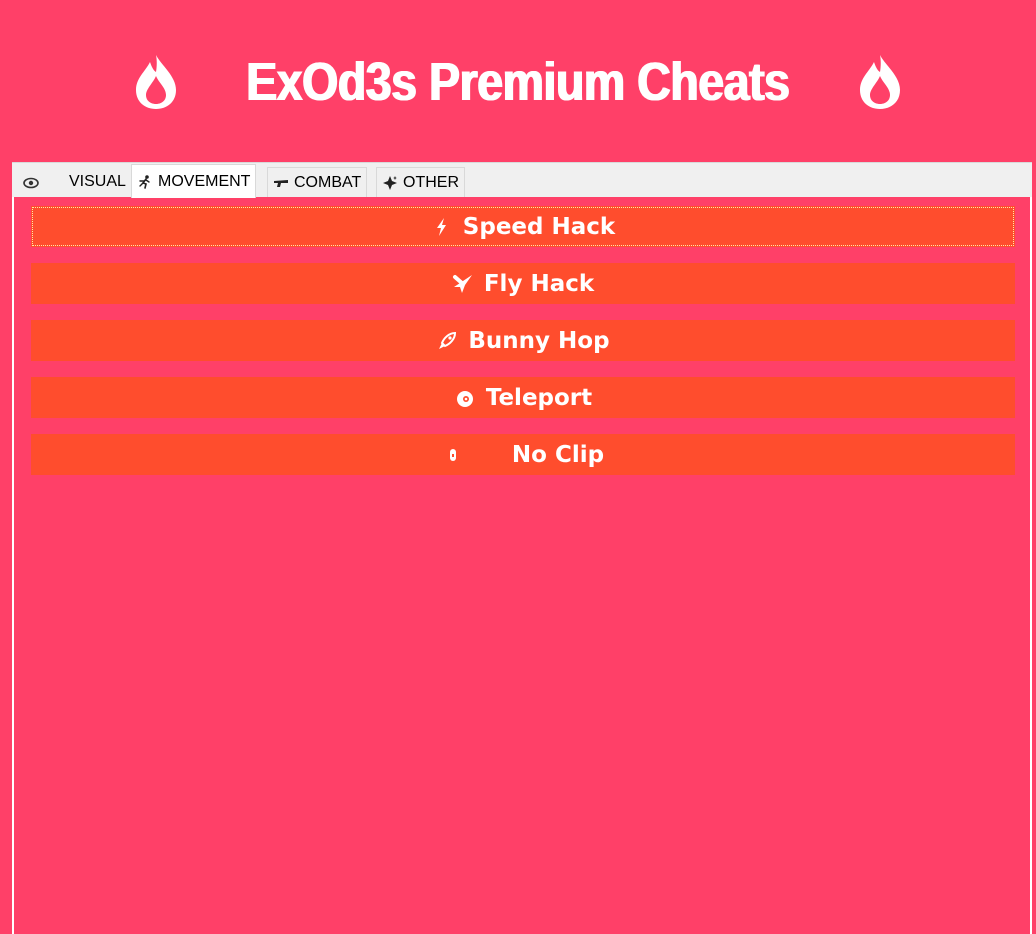 The image size is (1036, 934). Describe the element at coordinates (558, 454) in the screenshot. I see `button-label: No Clip` at that location.